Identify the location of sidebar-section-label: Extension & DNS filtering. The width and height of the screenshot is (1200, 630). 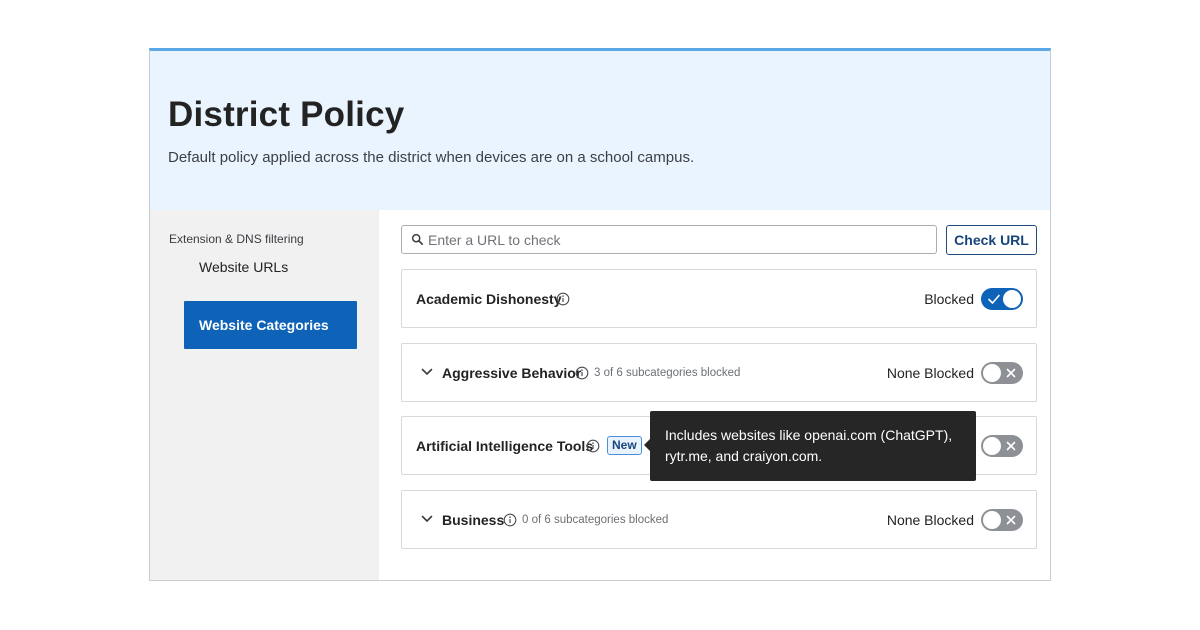
(236, 239).